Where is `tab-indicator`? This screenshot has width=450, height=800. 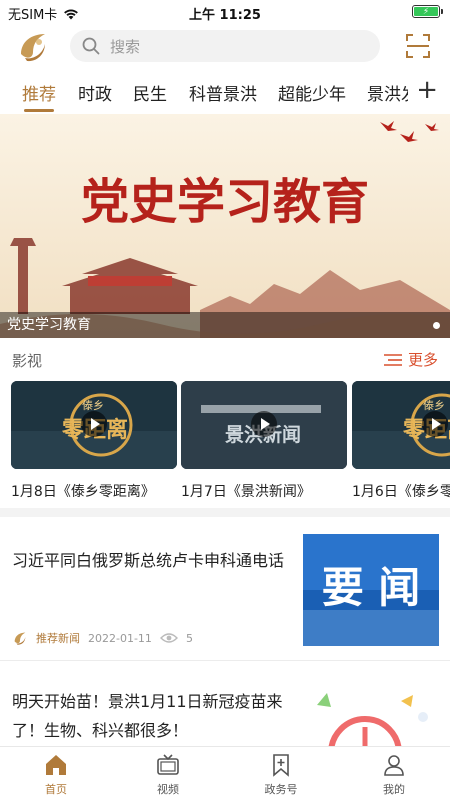
tab-indicator is located at coordinates (39, 110).